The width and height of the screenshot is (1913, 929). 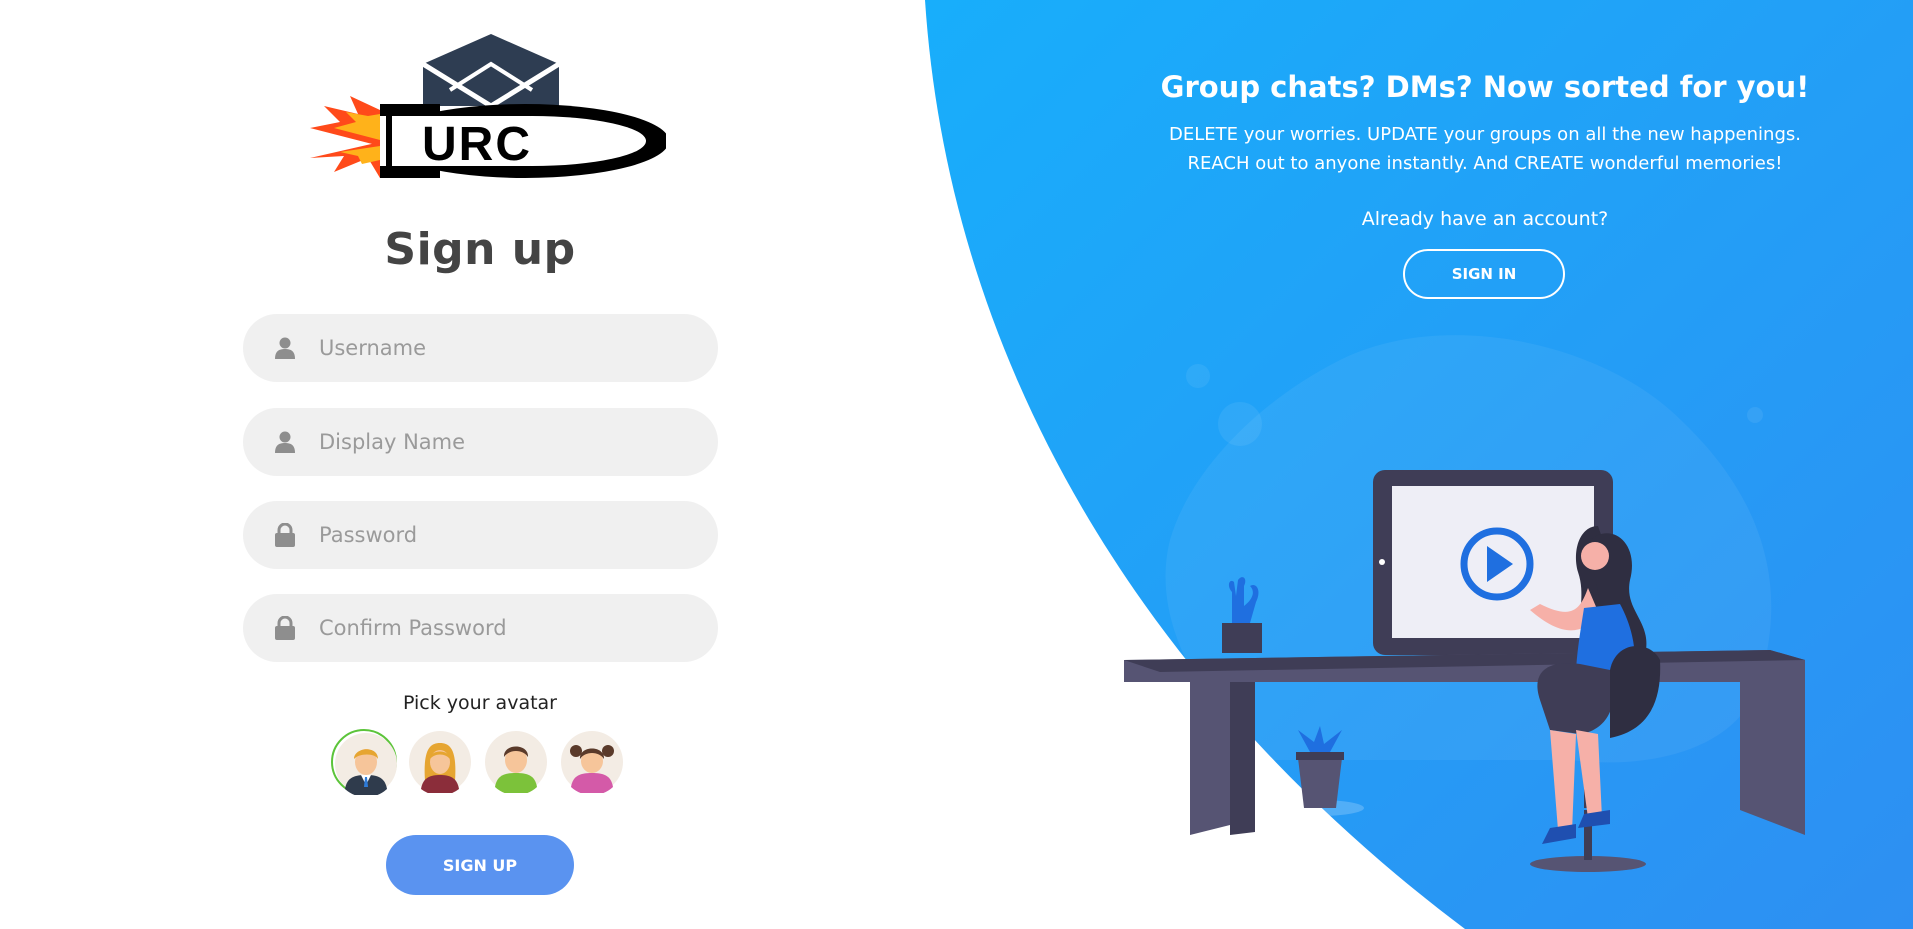 I want to click on password-input, so click(x=509, y=535).